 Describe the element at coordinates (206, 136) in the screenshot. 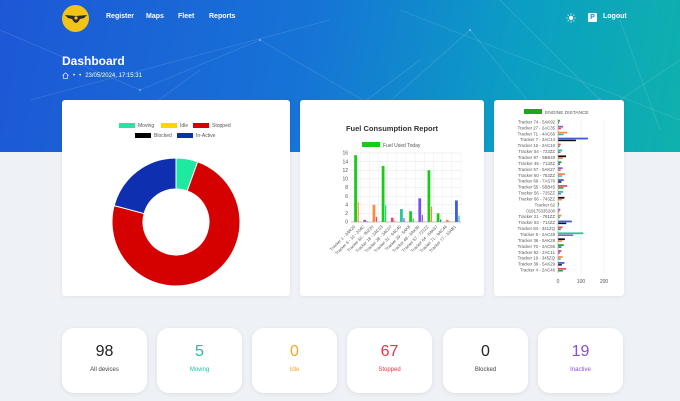

I see `legend-label: In-Active` at that location.